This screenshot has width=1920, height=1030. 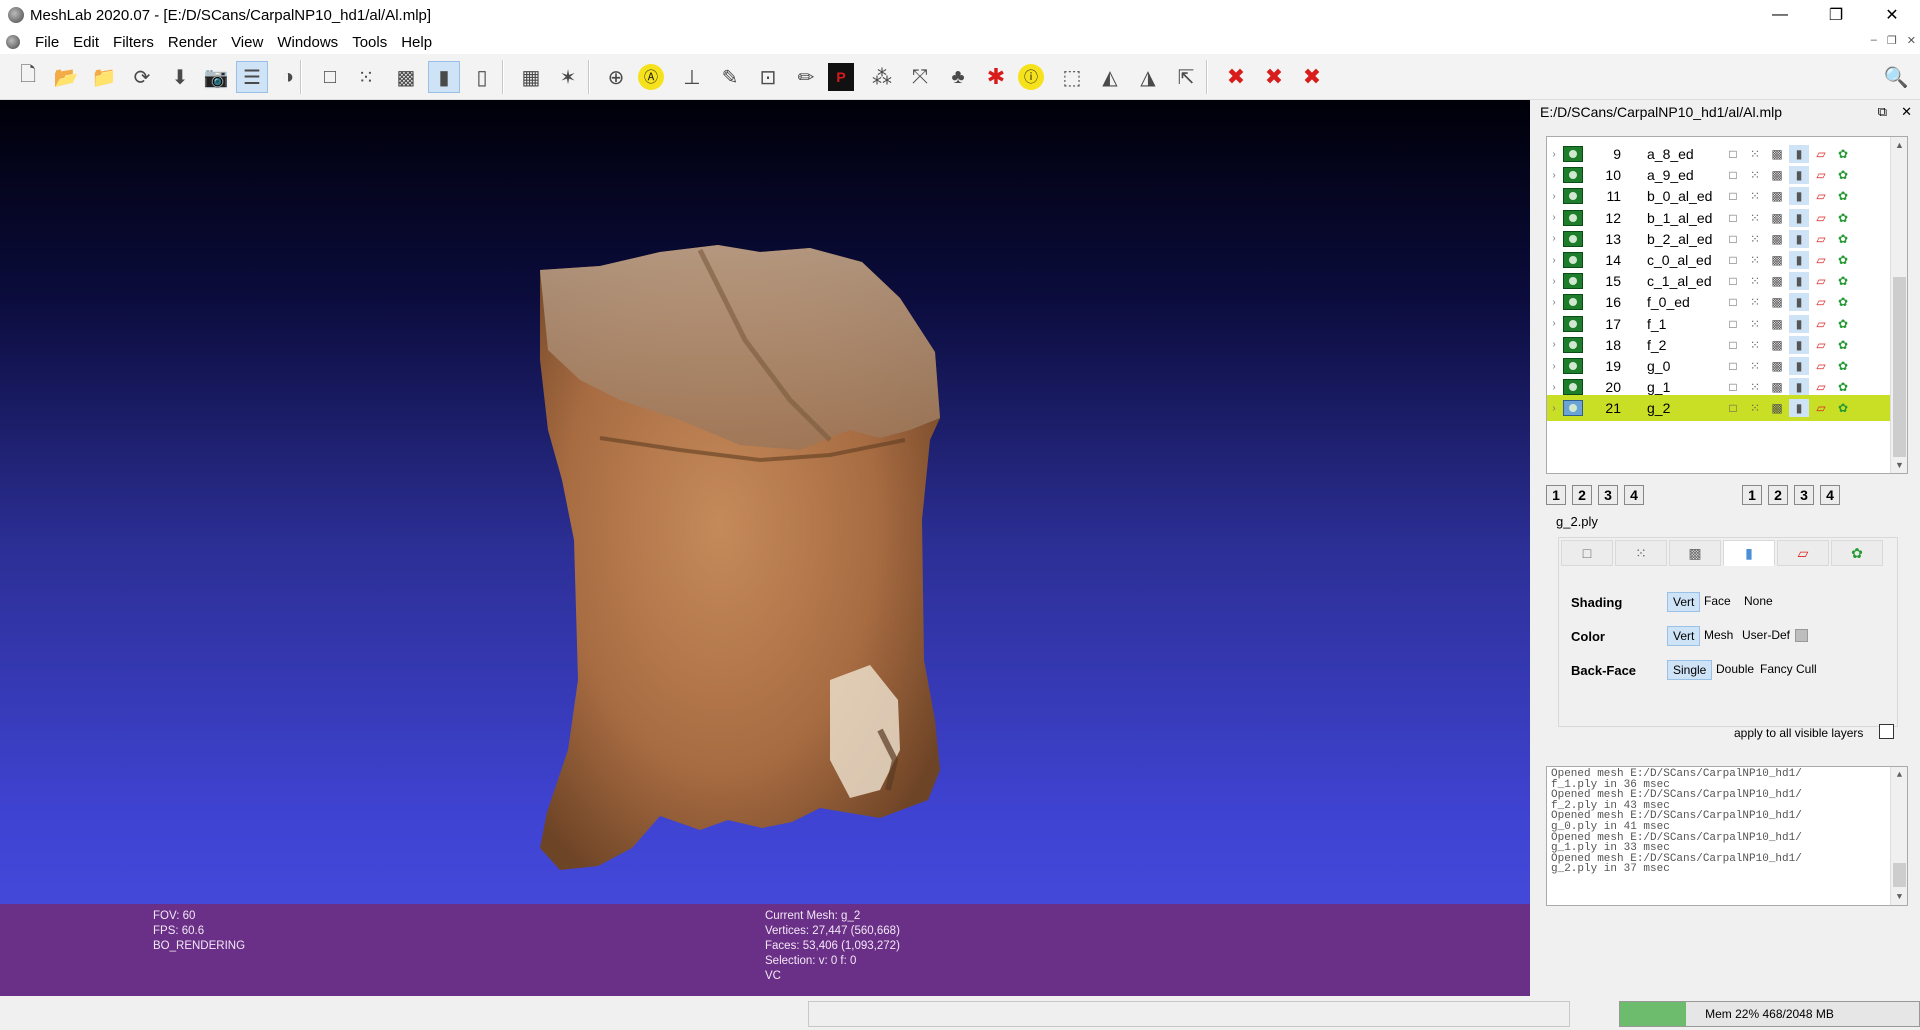 What do you see at coordinates (192, 42) in the screenshot?
I see `menu-render: Render` at bounding box center [192, 42].